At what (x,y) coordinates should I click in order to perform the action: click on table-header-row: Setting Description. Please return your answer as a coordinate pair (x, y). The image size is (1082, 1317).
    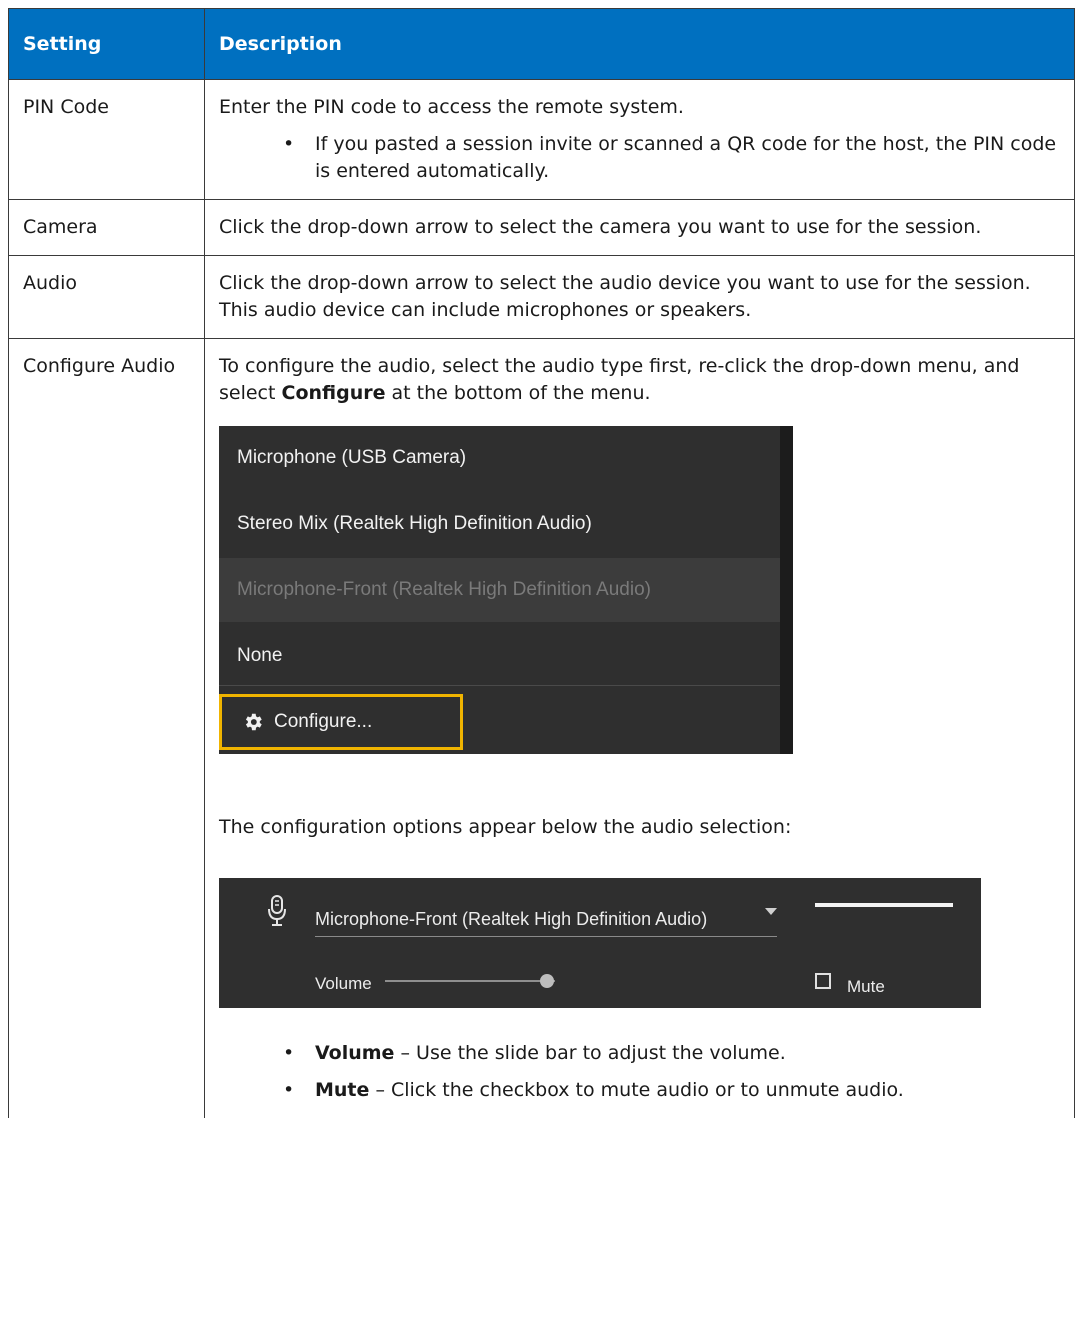
    Looking at the image, I should click on (541, 44).